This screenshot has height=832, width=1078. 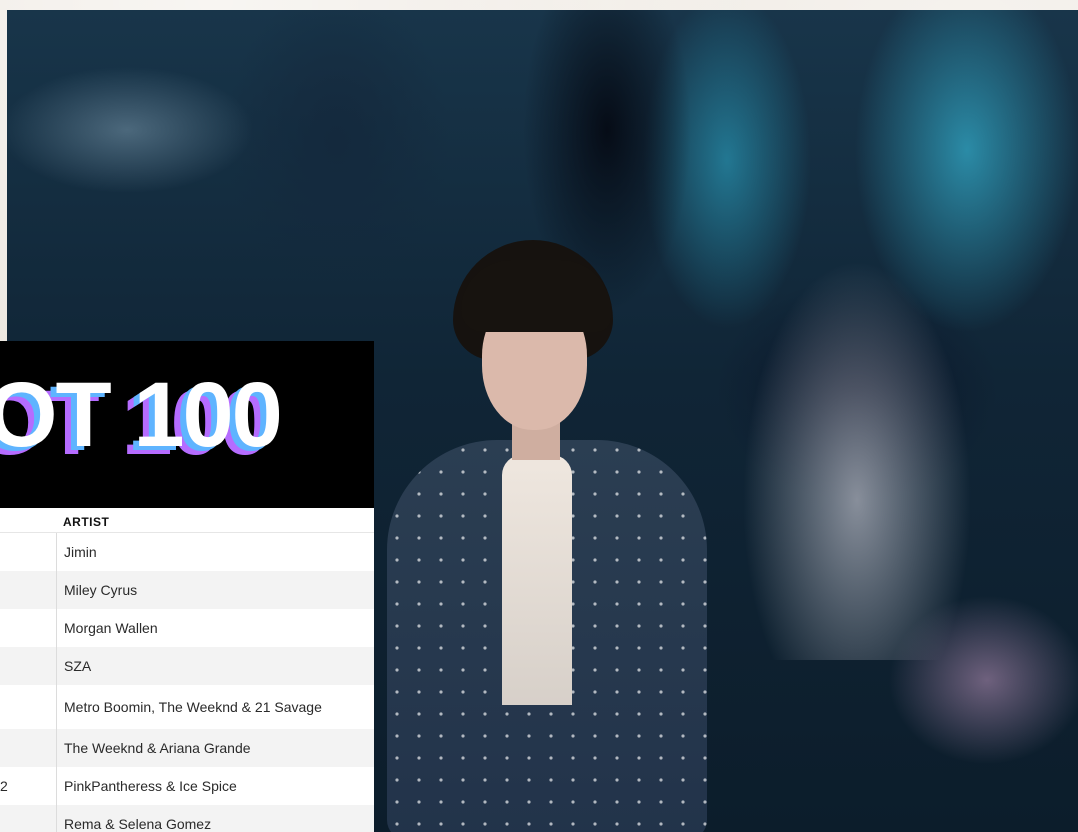 What do you see at coordinates (101, 590) in the screenshot?
I see `artist-cell: Miley Cyrus` at bounding box center [101, 590].